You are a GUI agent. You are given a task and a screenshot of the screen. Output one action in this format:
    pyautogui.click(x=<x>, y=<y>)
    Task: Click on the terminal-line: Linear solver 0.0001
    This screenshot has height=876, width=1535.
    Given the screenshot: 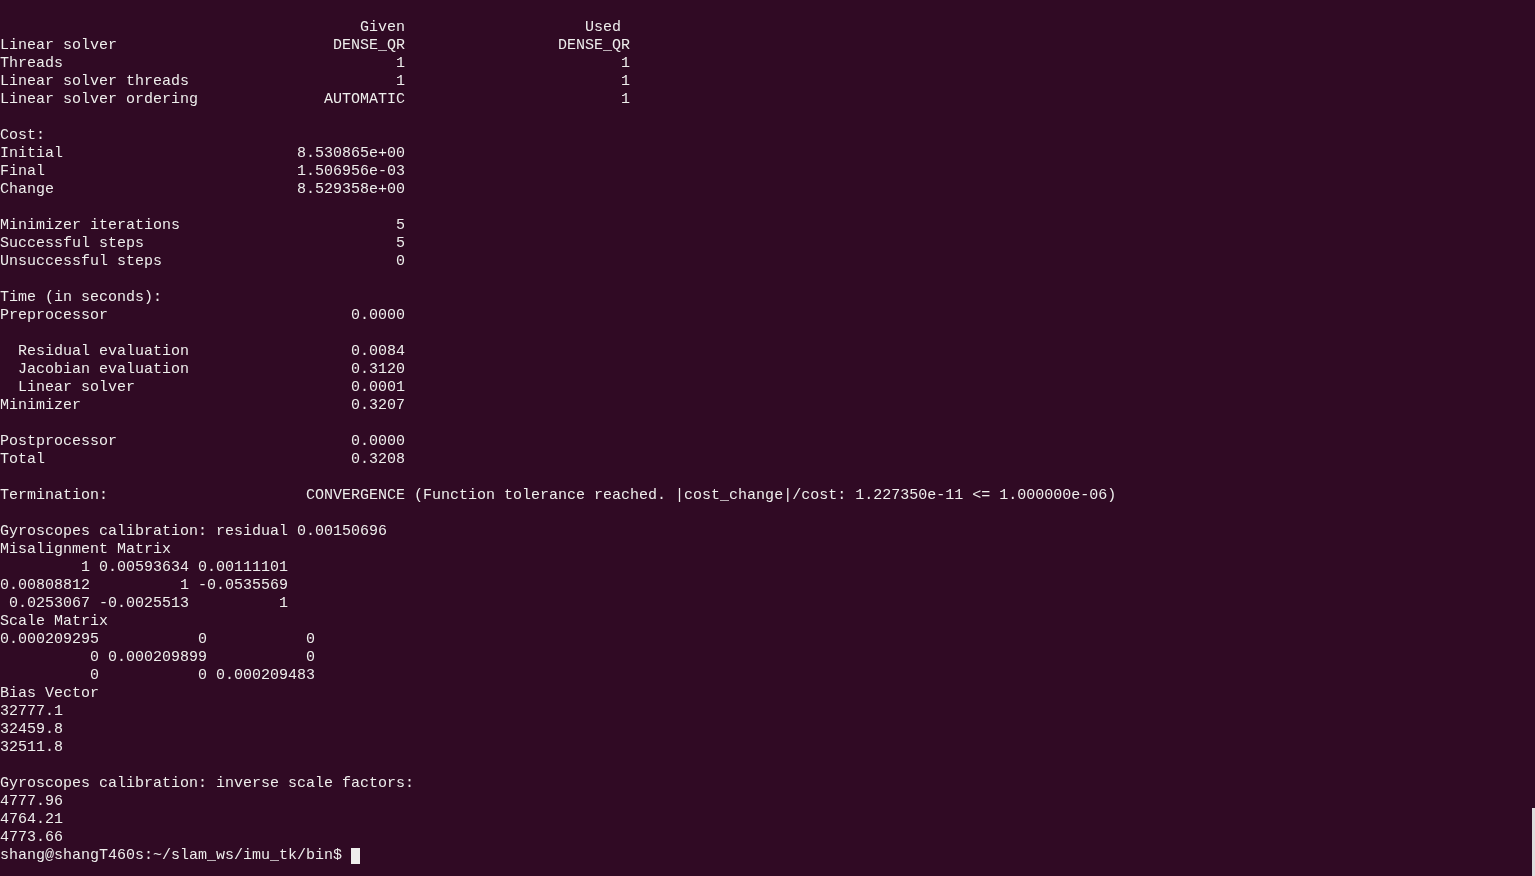 What is the action you would take?
    pyautogui.click(x=212, y=388)
    